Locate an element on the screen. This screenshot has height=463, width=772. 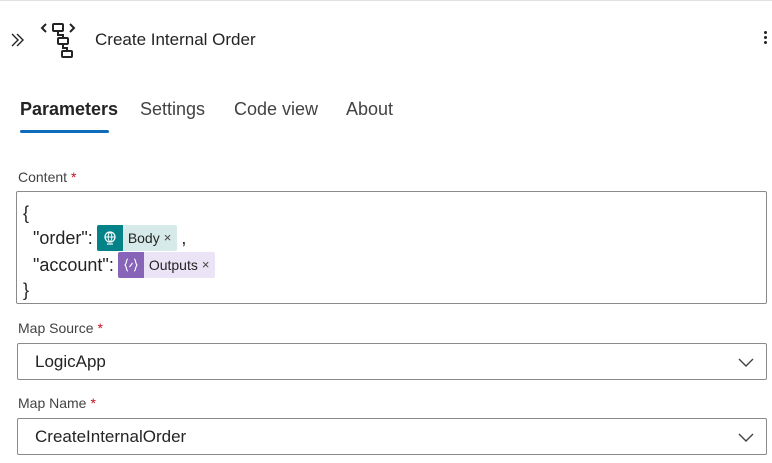
content-label: Content * is located at coordinates (47, 177).